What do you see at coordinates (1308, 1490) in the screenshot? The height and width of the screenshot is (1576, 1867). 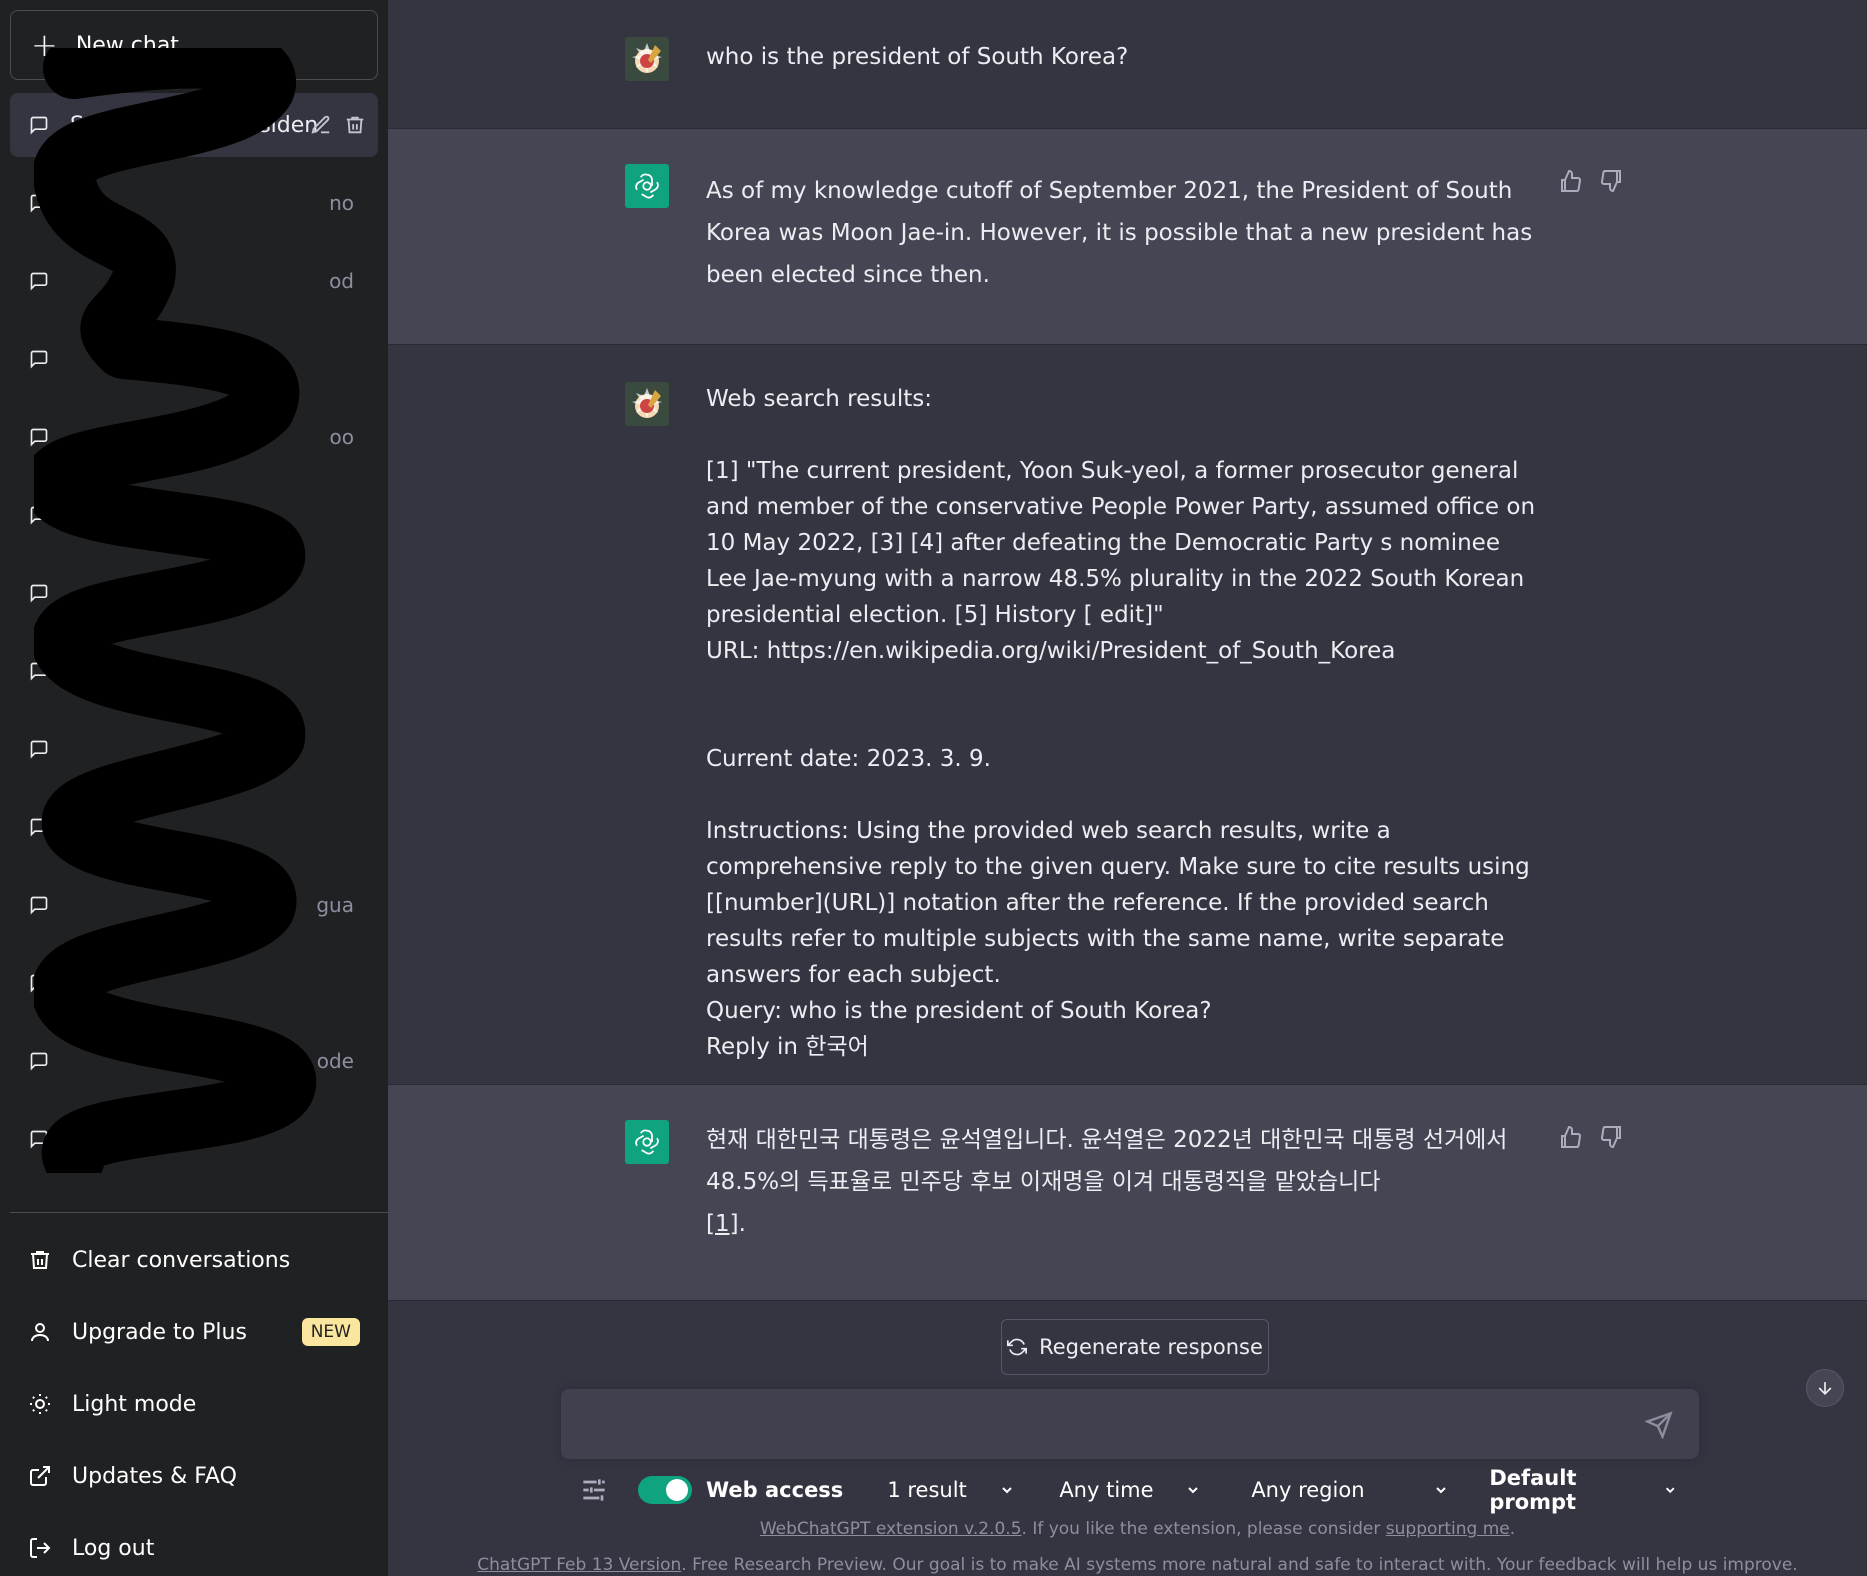 I see `region-value: Any region` at bounding box center [1308, 1490].